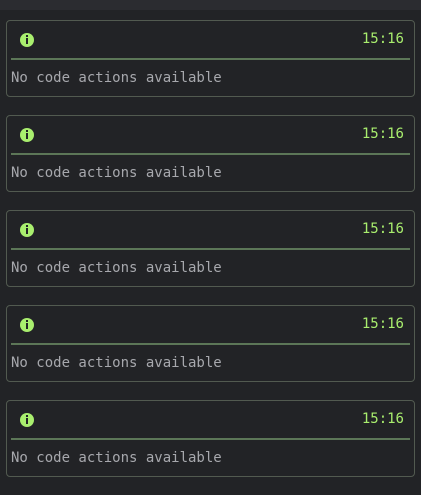 The image size is (421, 495). What do you see at coordinates (210, 5) in the screenshot?
I see `top-bar` at bounding box center [210, 5].